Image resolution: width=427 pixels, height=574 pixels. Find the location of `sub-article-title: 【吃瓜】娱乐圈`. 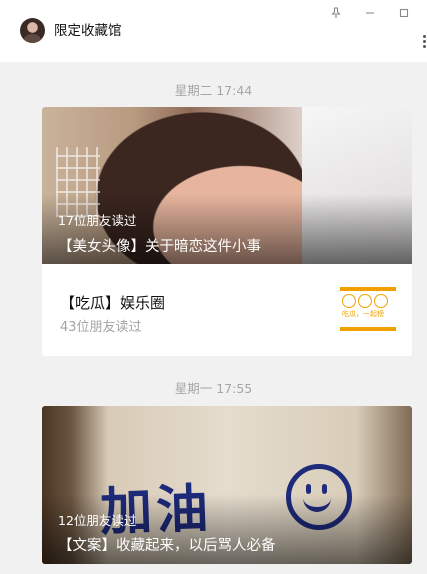

sub-article-title: 【吃瓜】娱乐圈 is located at coordinates (113, 303).